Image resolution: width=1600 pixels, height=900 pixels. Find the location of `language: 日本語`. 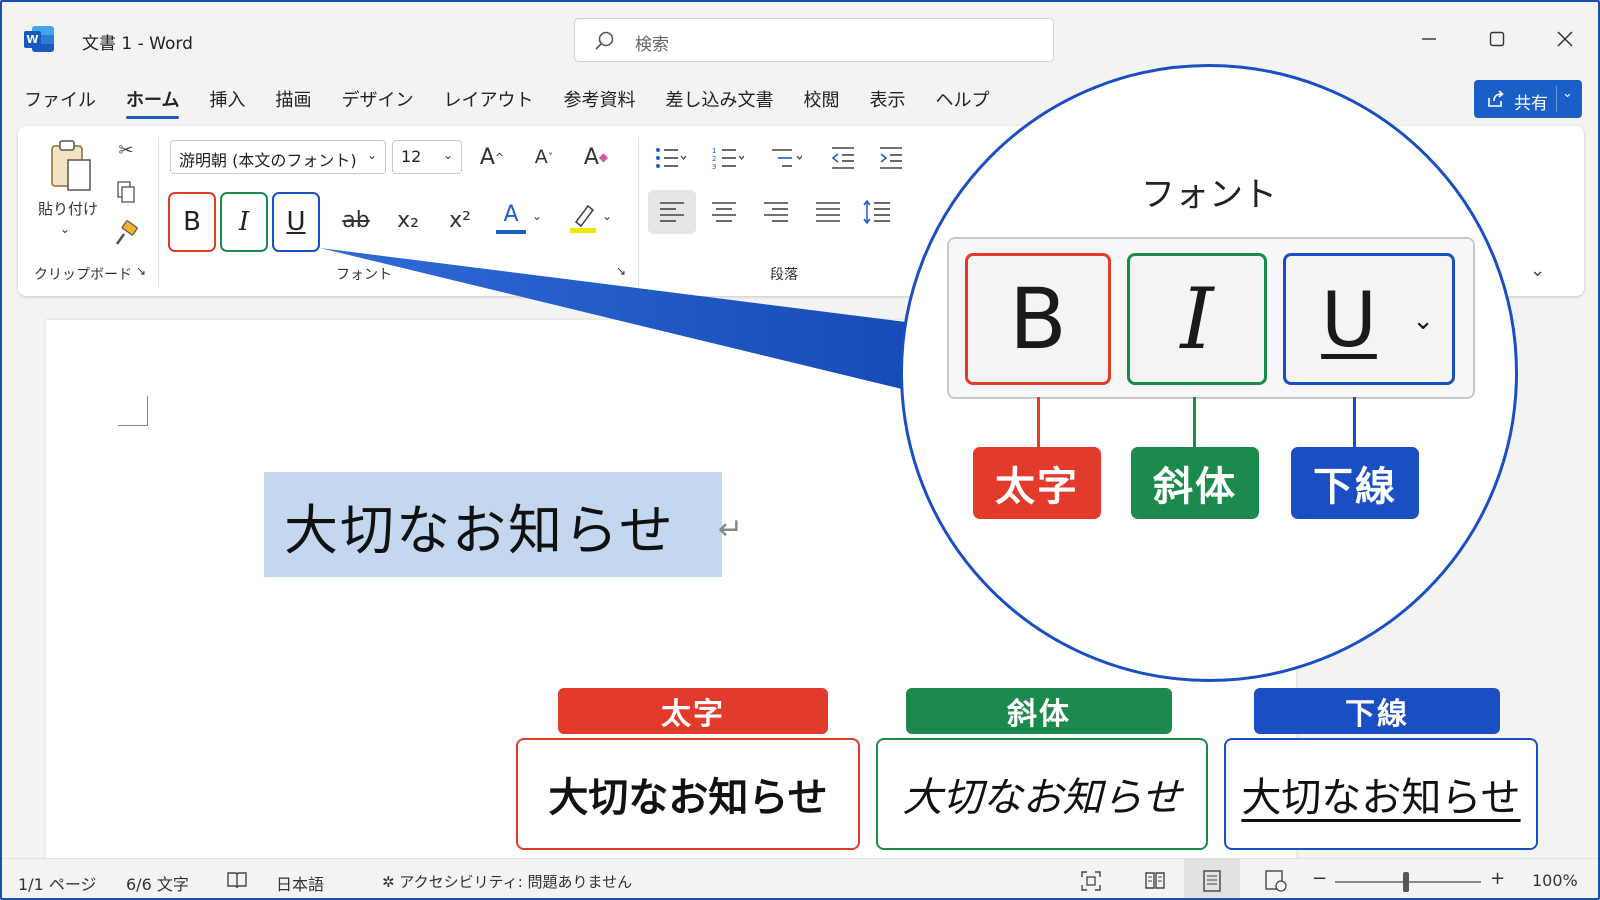

language: 日本語 is located at coordinates (300, 883).